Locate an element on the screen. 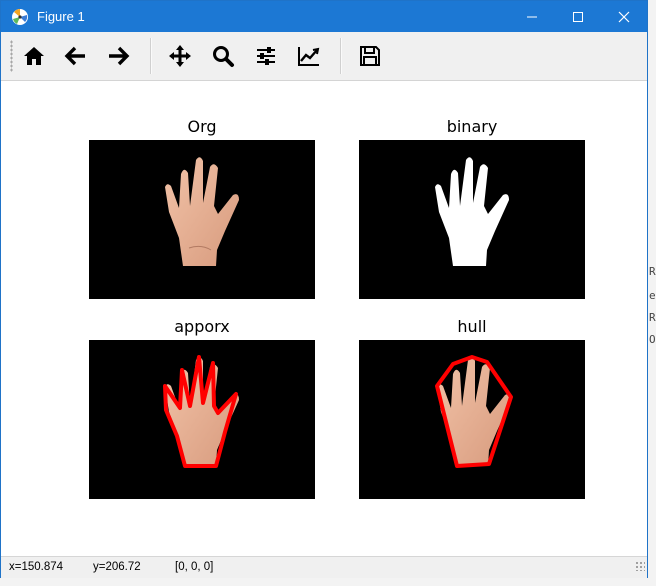 This screenshot has height=586, width=656. hand-photo is located at coordinates (202, 211).